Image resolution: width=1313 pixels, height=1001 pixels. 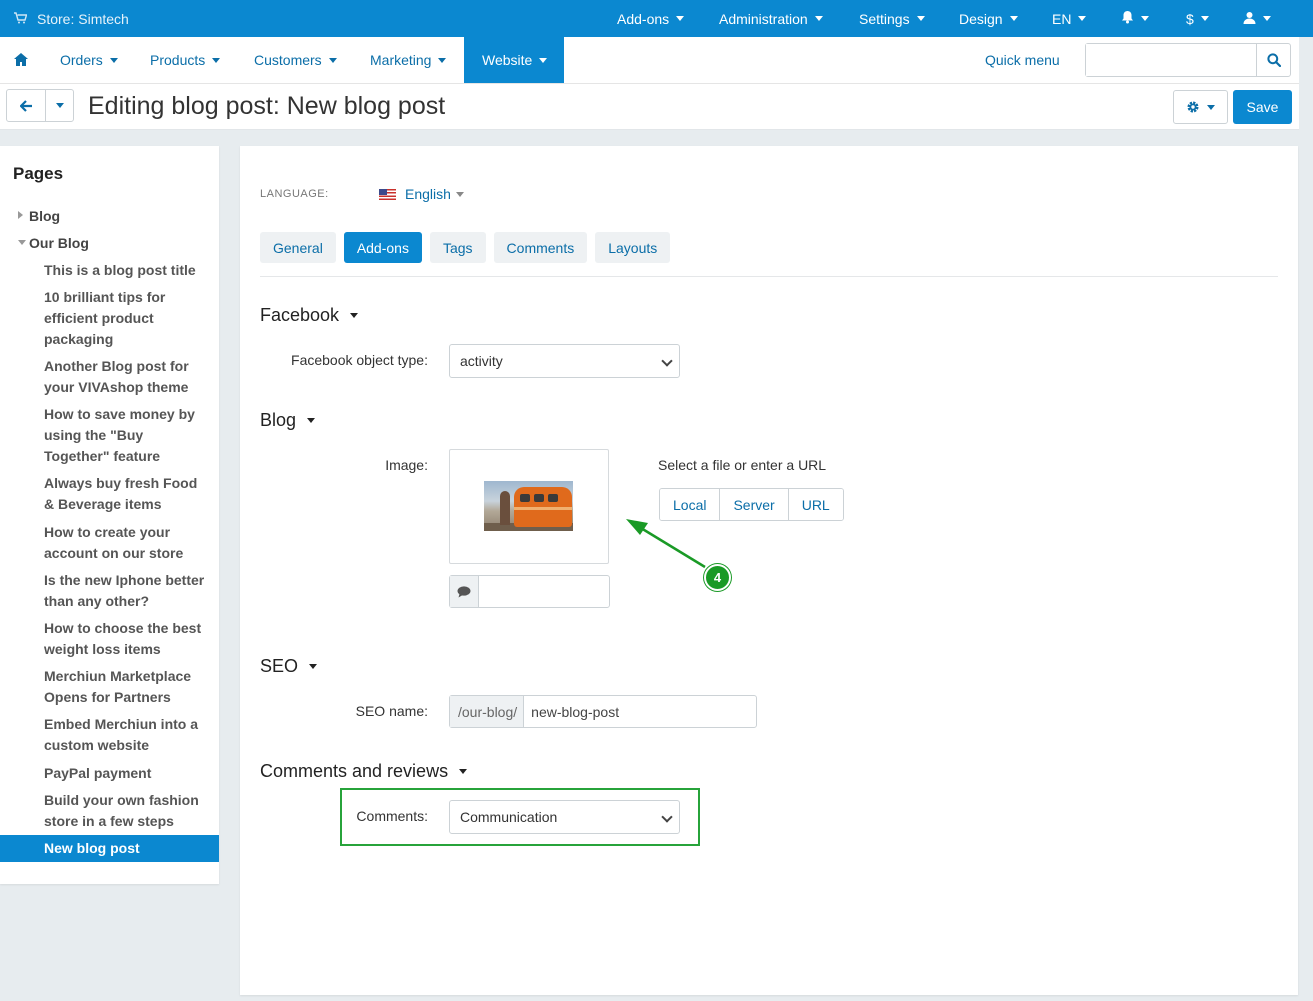 What do you see at coordinates (690, 504) in the screenshot?
I see `local-button: Local` at bounding box center [690, 504].